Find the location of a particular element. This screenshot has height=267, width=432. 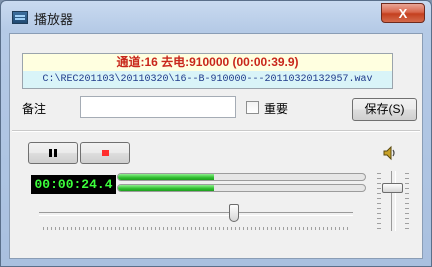

pause-icon is located at coordinates (50, 153).